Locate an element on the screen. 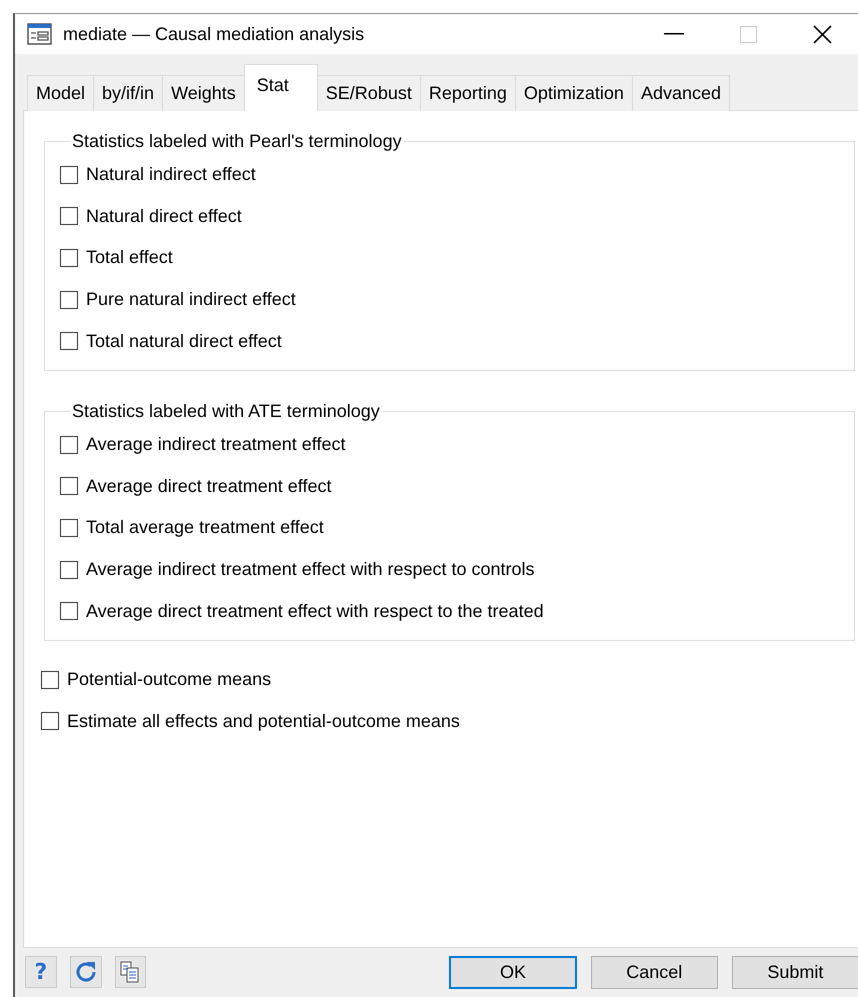 The image size is (858, 997). dialog-icon is located at coordinates (39, 34).